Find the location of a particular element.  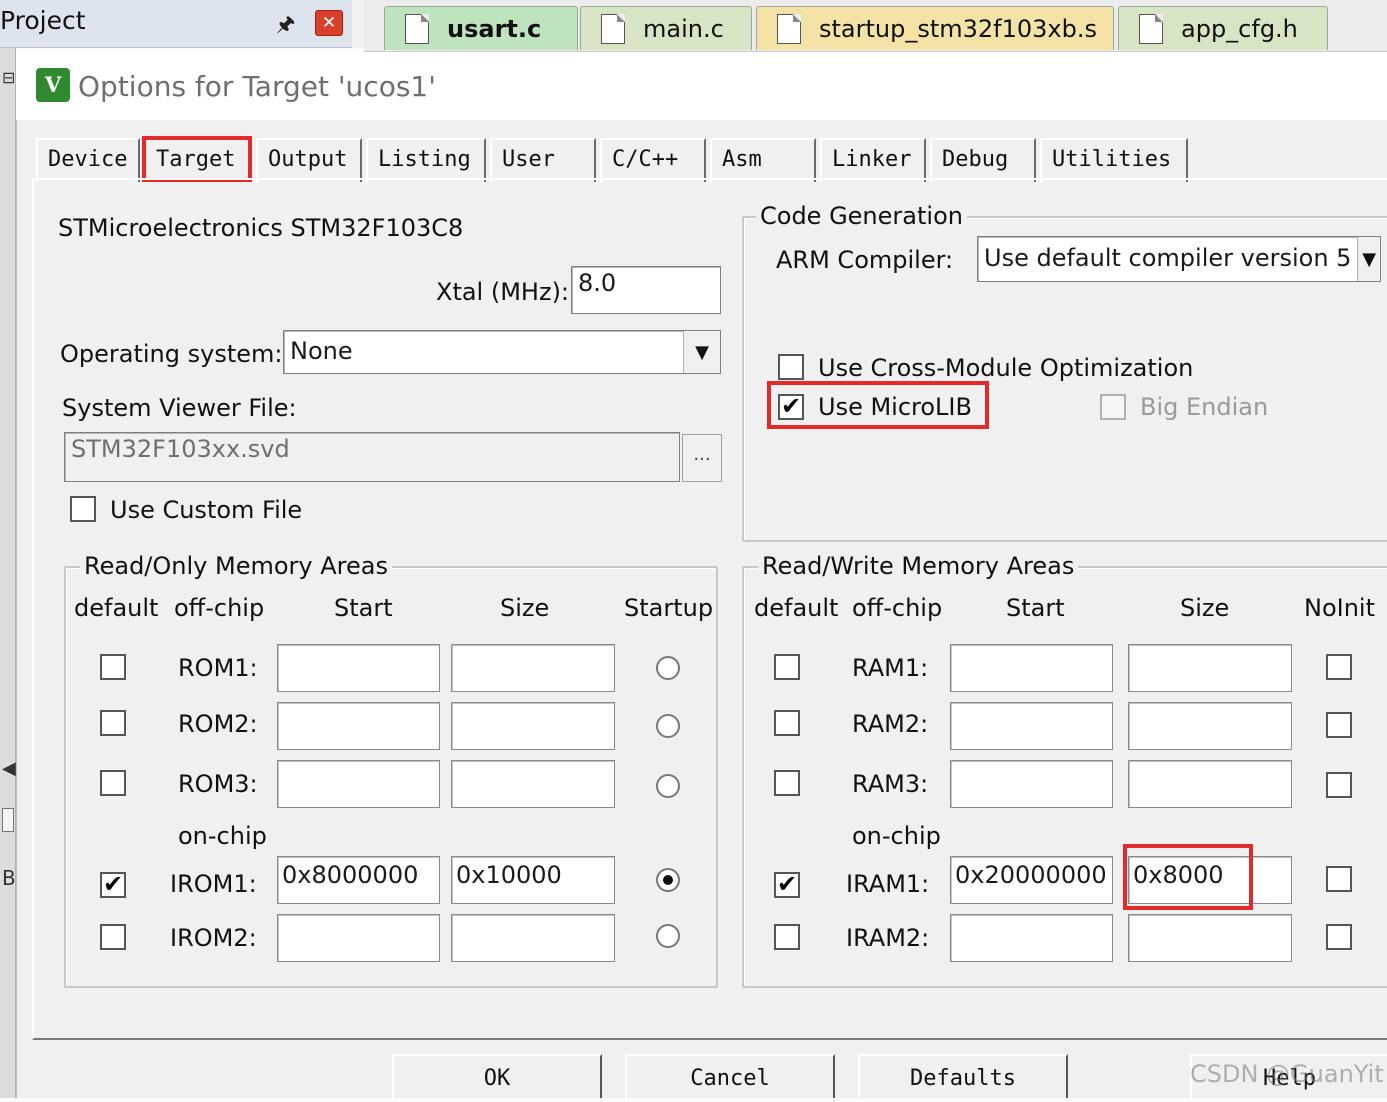

file-tab-startup-s: startup_stm32f103xb.s is located at coordinates (935, 28).